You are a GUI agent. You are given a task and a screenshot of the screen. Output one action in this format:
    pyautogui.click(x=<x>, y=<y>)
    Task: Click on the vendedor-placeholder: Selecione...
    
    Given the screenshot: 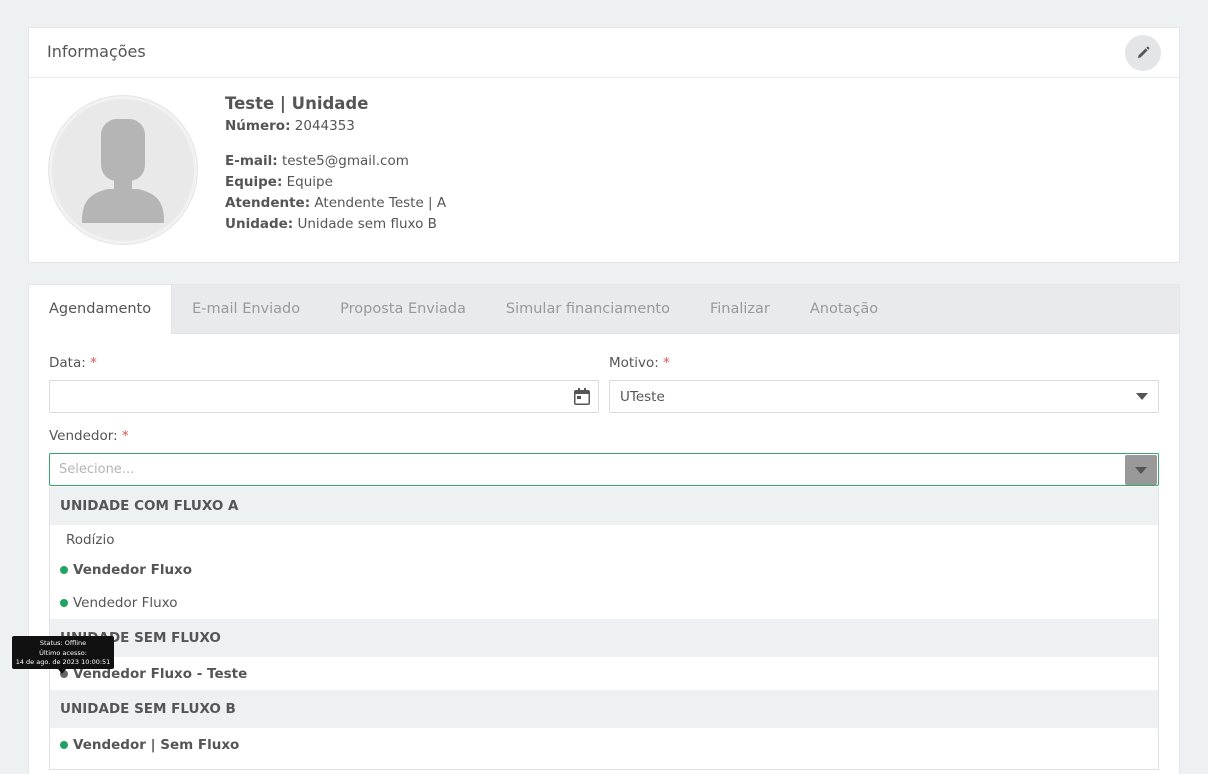 What is the action you would take?
    pyautogui.click(x=97, y=469)
    